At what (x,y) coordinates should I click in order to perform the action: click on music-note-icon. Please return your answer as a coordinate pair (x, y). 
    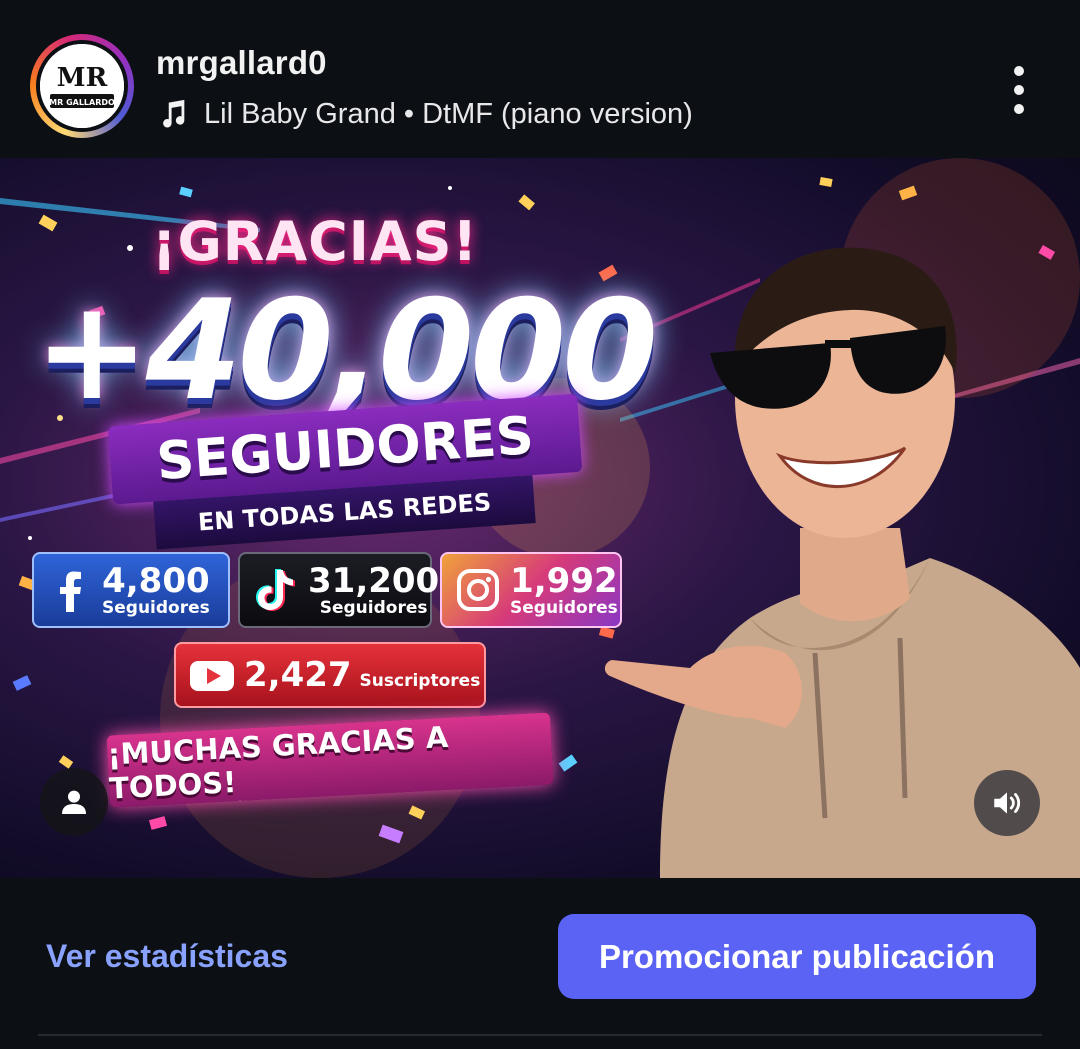
    Looking at the image, I should click on (174, 113).